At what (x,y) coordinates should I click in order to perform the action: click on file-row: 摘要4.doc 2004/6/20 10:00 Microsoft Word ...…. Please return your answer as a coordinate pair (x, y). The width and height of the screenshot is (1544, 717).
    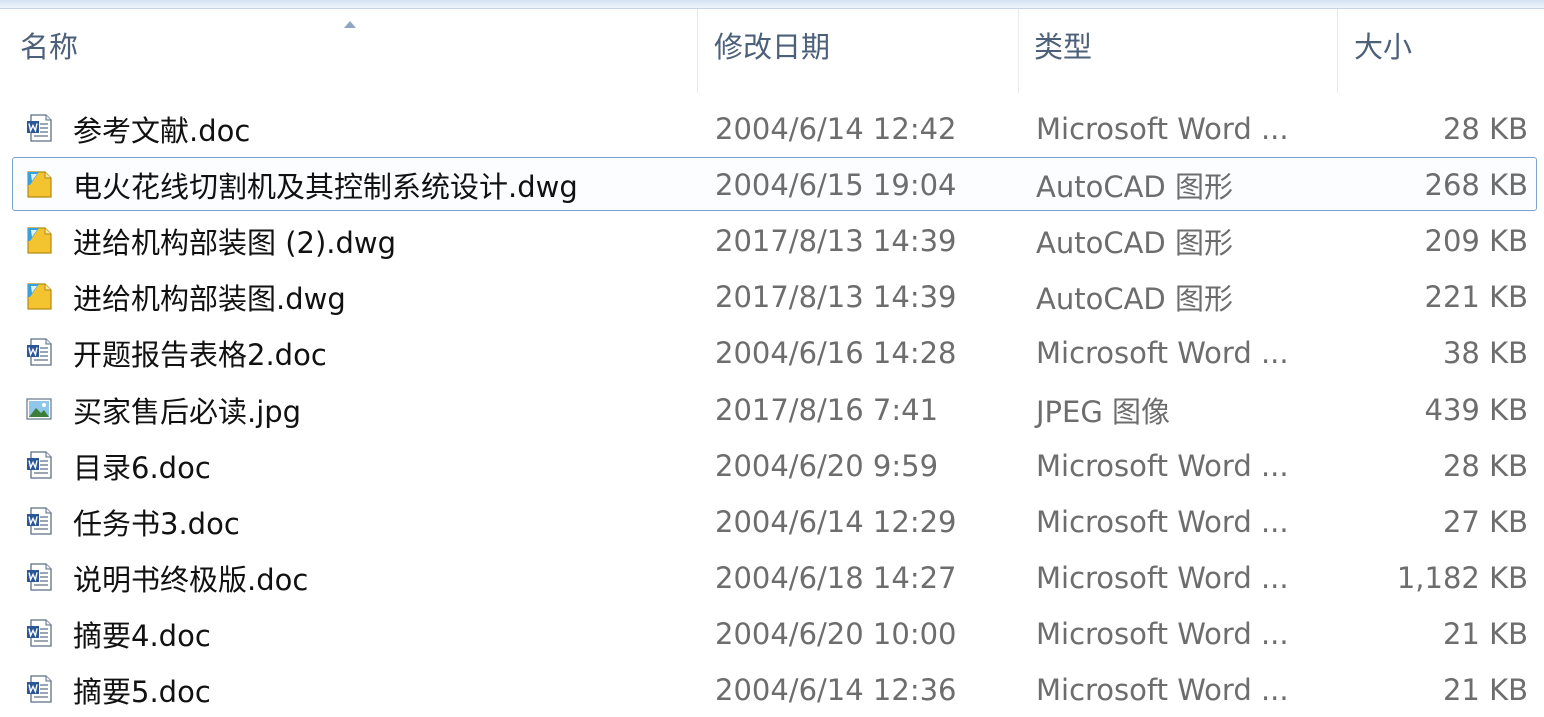
    Looking at the image, I should click on (774, 633).